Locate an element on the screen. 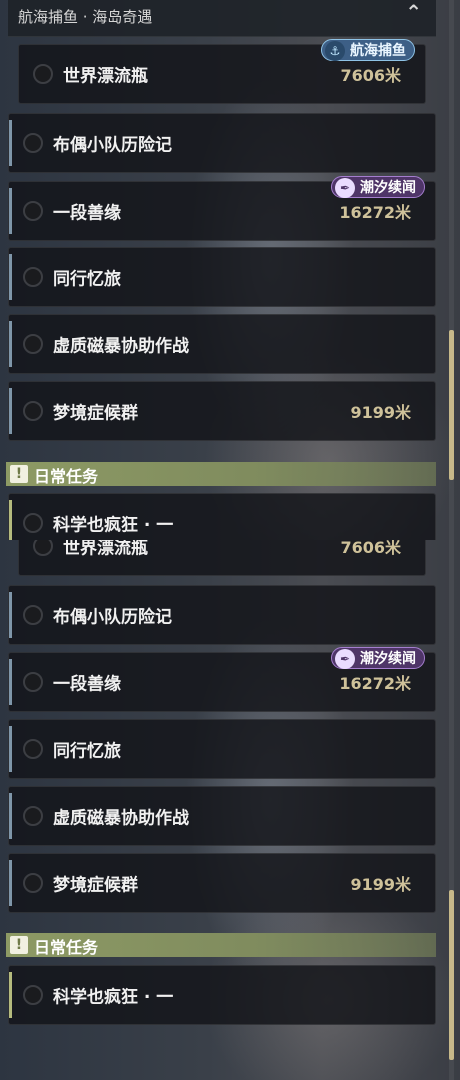 The height and width of the screenshot is (1080, 460). sea-fishing-tag: ⚓ 航海捕鱼 is located at coordinates (368, 50).